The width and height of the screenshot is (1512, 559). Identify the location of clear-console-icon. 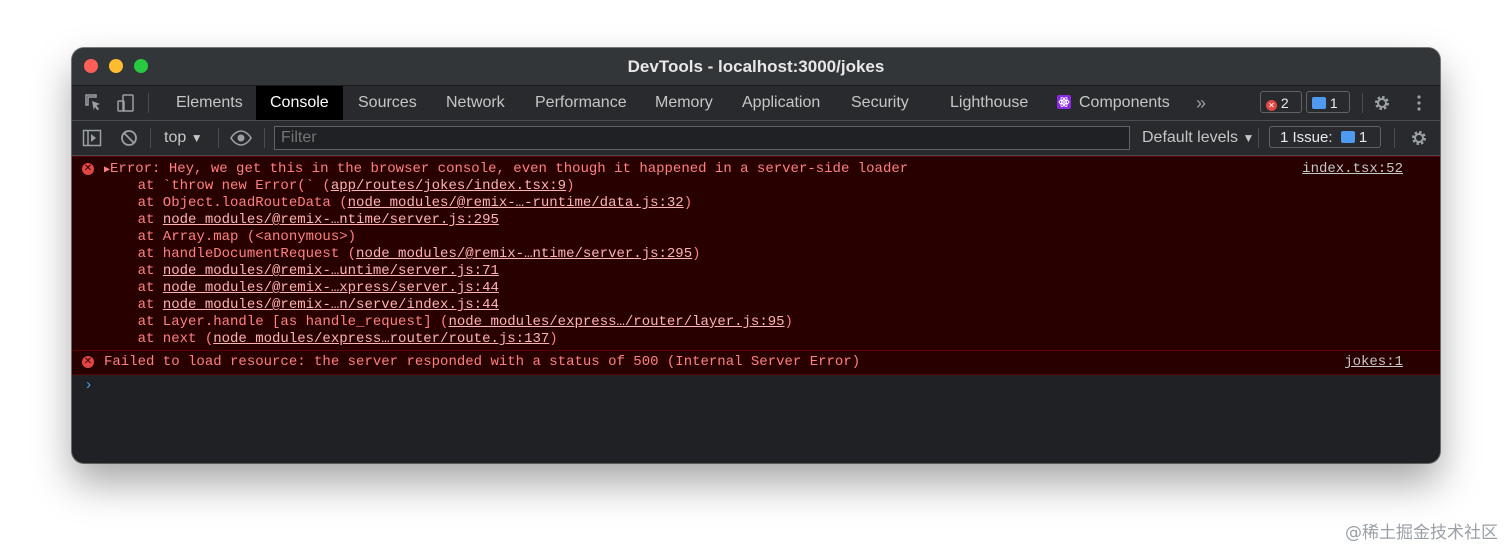
(129, 138).